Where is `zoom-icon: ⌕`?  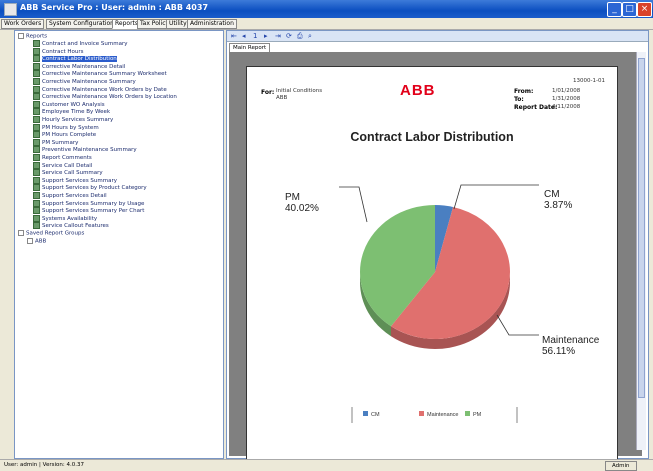 zoom-icon: ⌕ is located at coordinates (310, 36).